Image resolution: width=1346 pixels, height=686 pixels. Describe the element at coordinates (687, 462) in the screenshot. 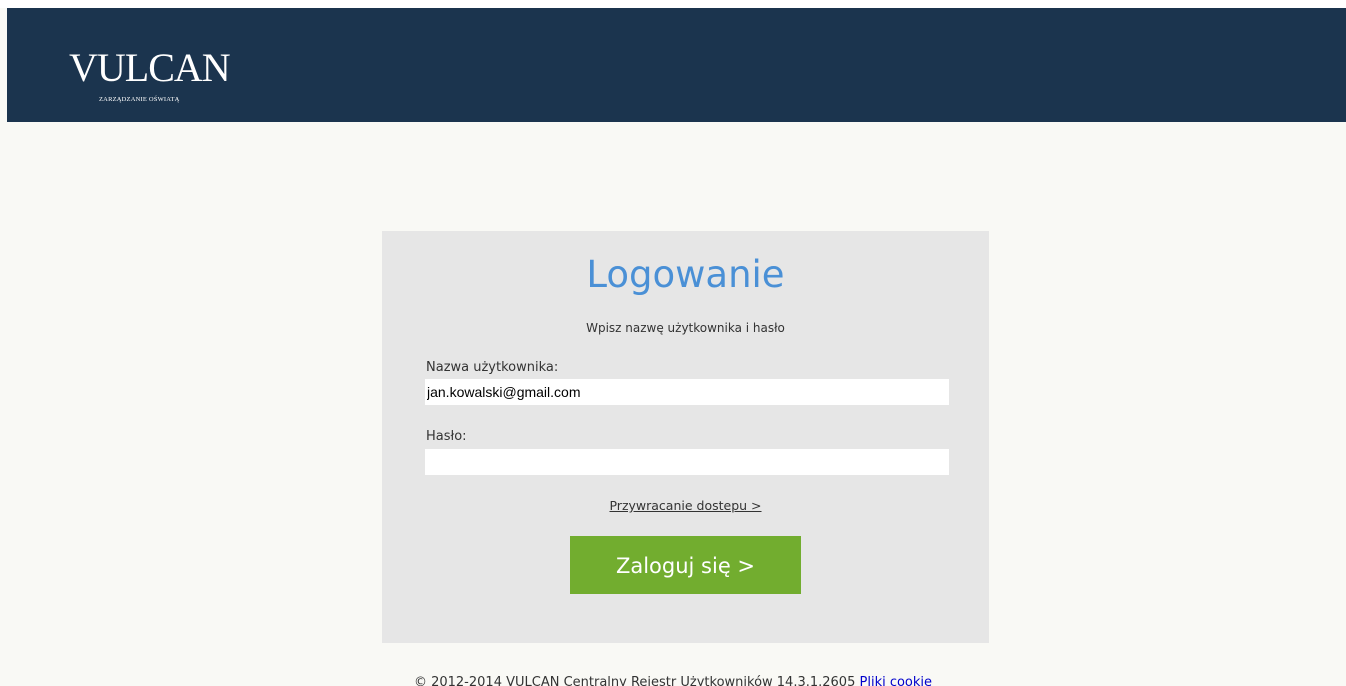

I see `password-input` at that location.